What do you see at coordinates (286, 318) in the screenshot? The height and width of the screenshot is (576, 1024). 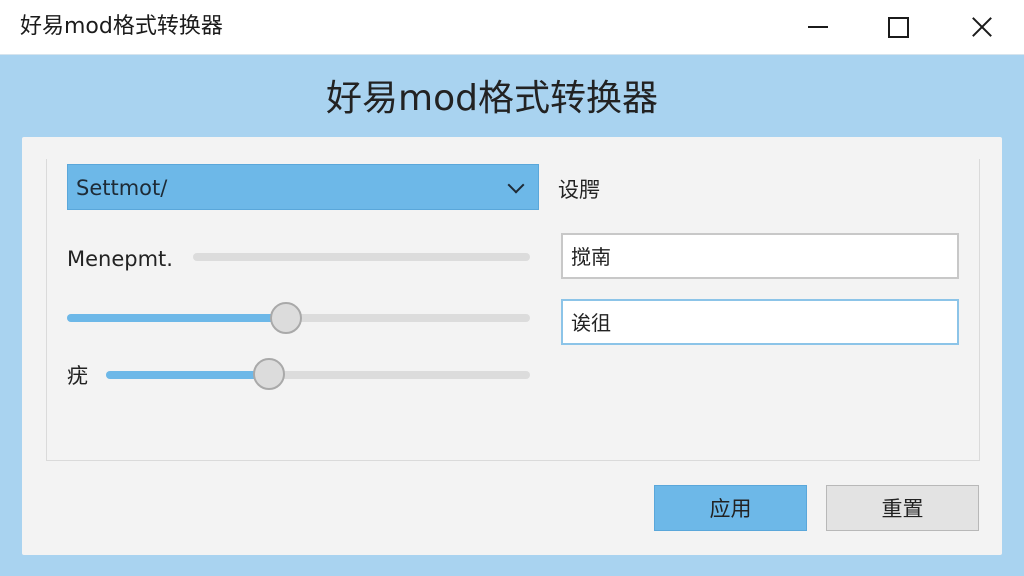 I see `slider2-thumb` at bounding box center [286, 318].